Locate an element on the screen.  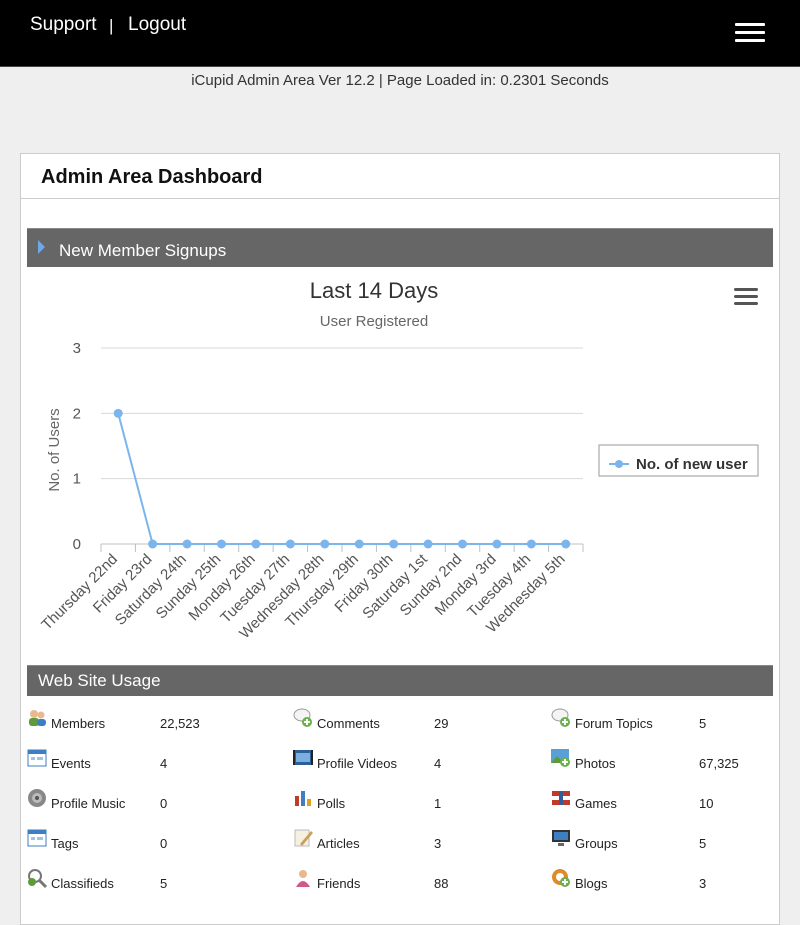
usage-stat-label: Classifieds is located at coordinates (82, 883).